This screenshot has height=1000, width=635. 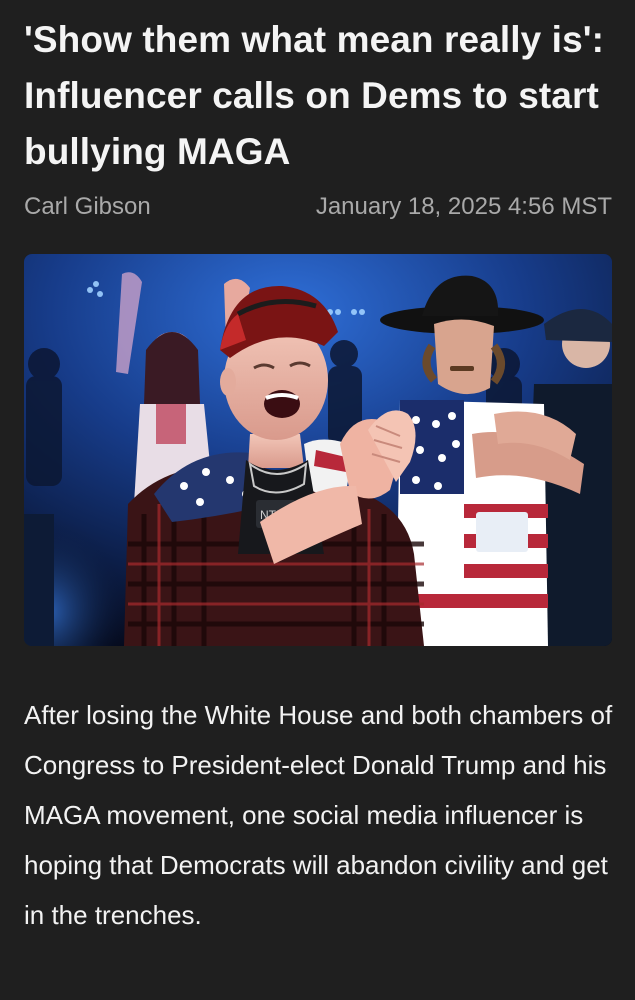 I want to click on byline: Carl Gibson January 18, 2025 4:56 MST, so click(x=318, y=207).